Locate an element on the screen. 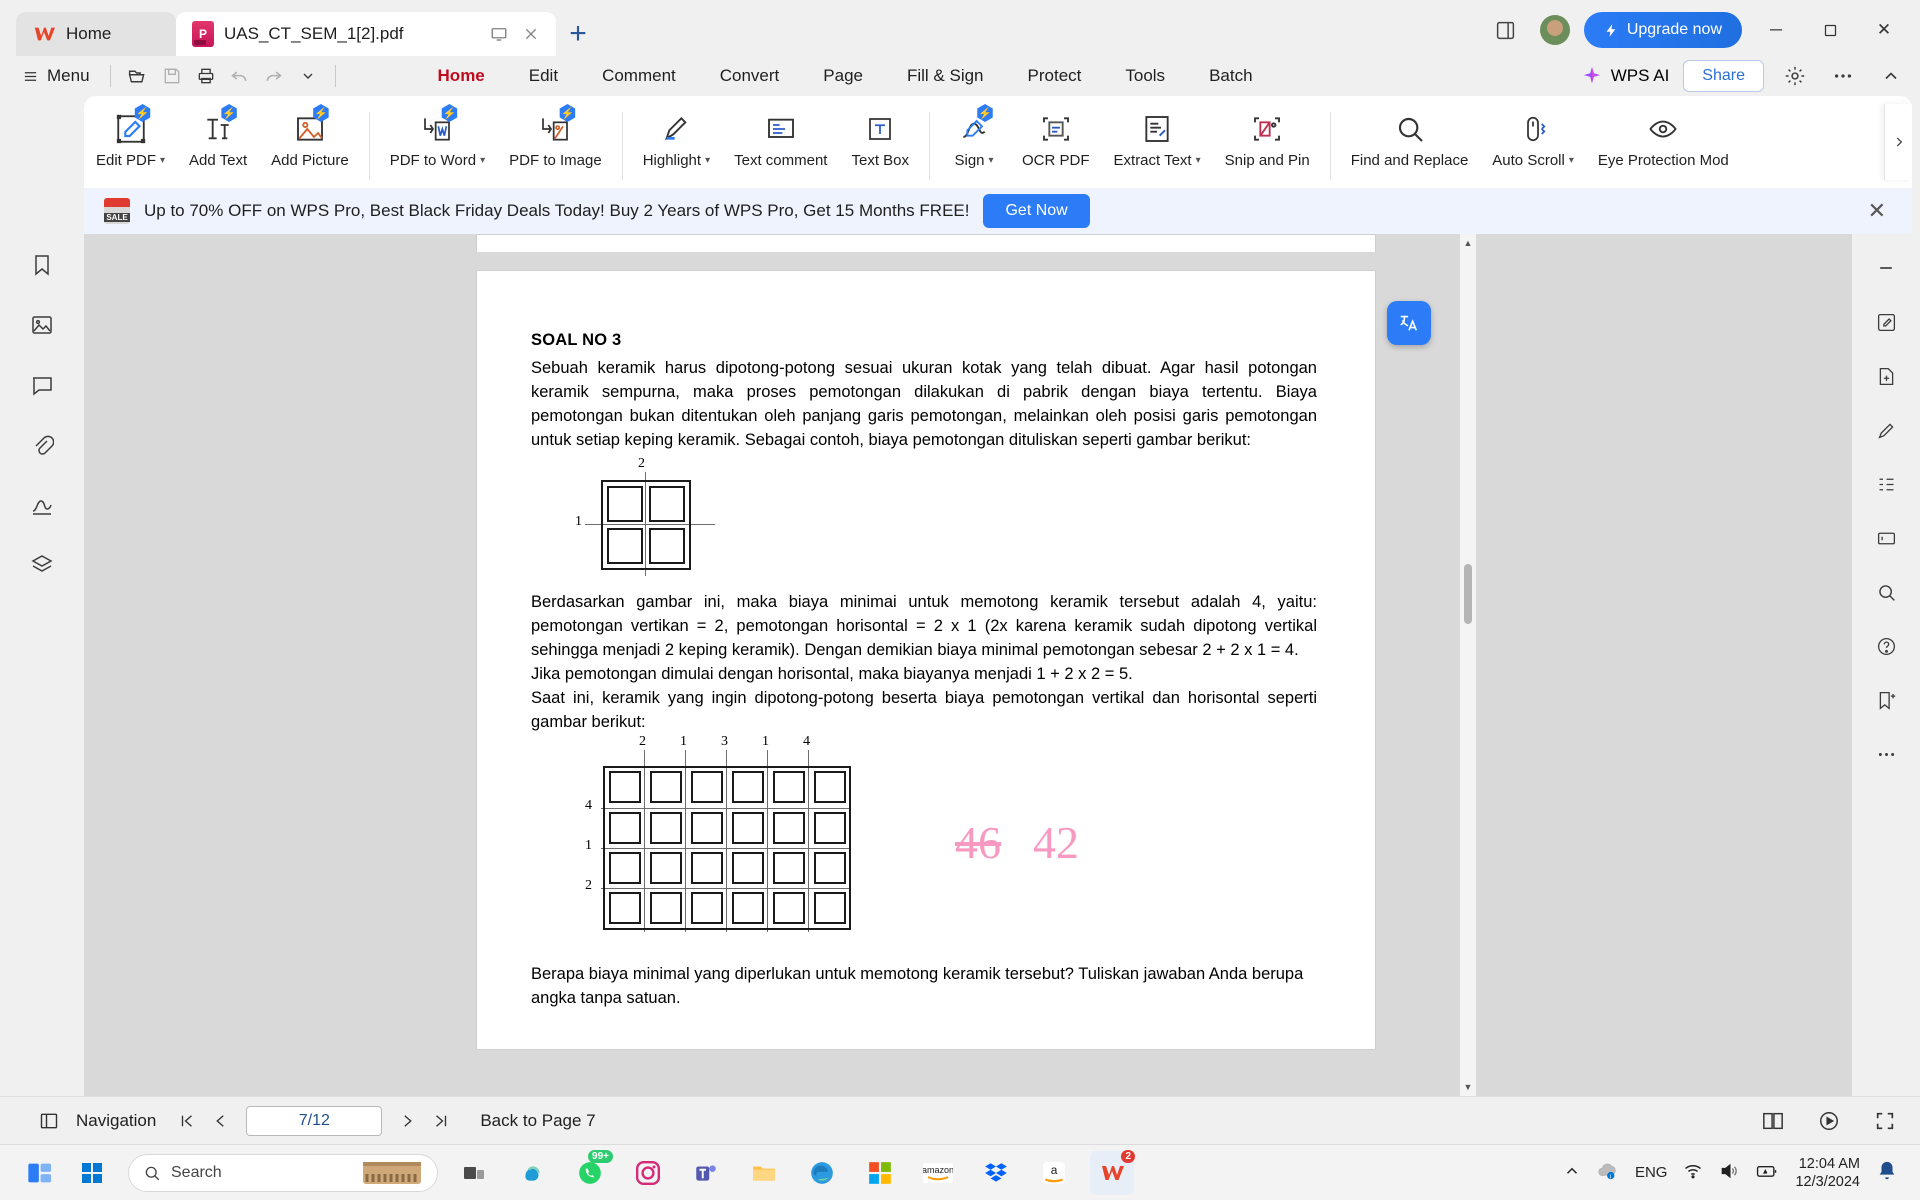 The height and width of the screenshot is (1200, 1920). bookmark-add-icon is located at coordinates (1886, 700).